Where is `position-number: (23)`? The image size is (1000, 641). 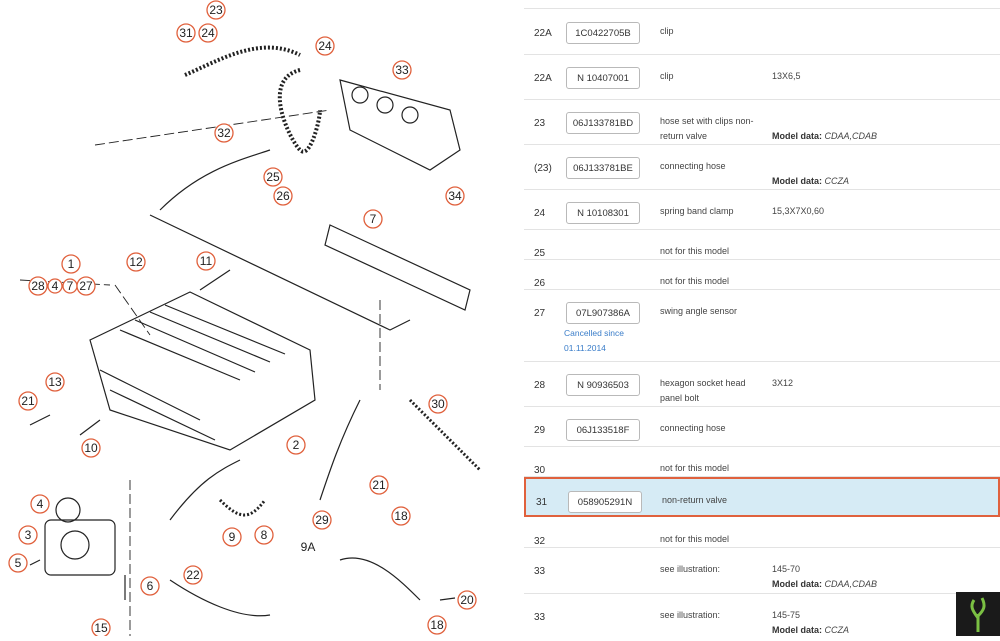
position-number: (23) is located at coordinates (543, 168).